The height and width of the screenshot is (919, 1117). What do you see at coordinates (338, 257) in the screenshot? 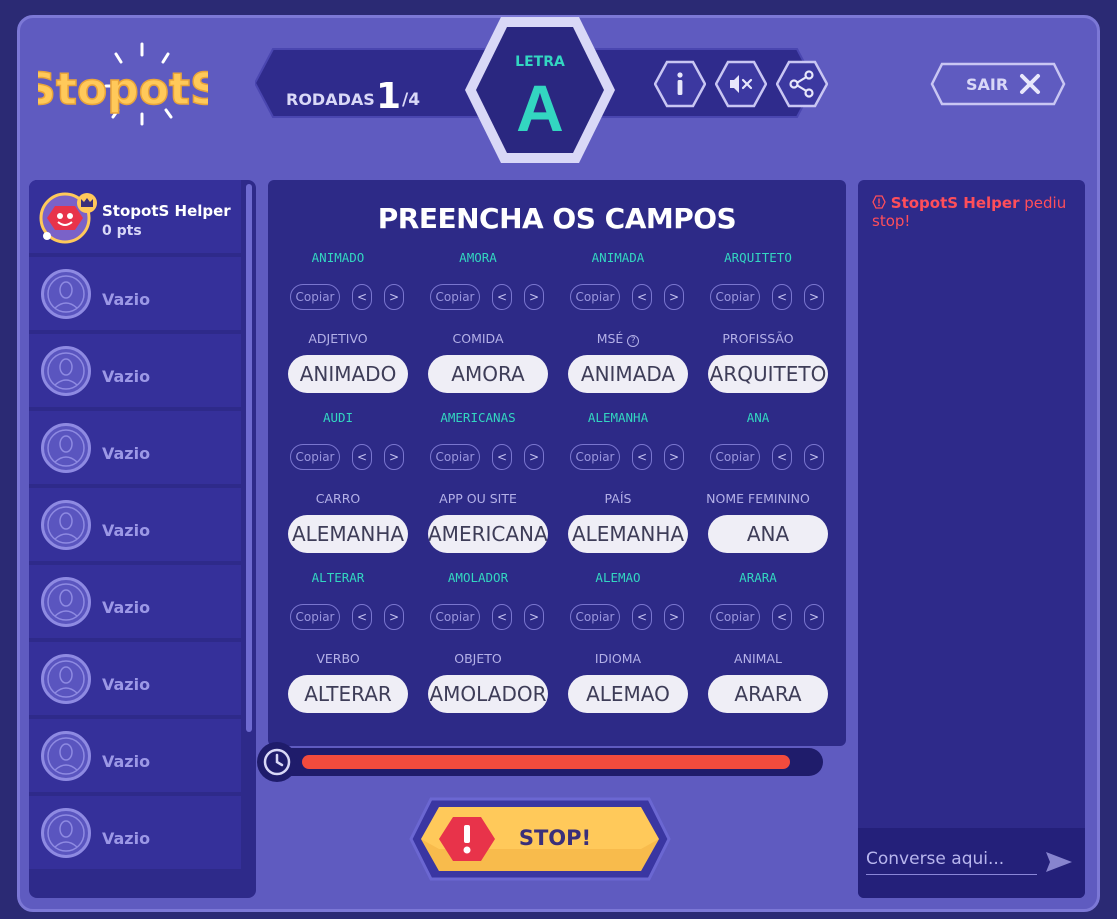
I see `suggestion-text: ANIMADO` at bounding box center [338, 257].